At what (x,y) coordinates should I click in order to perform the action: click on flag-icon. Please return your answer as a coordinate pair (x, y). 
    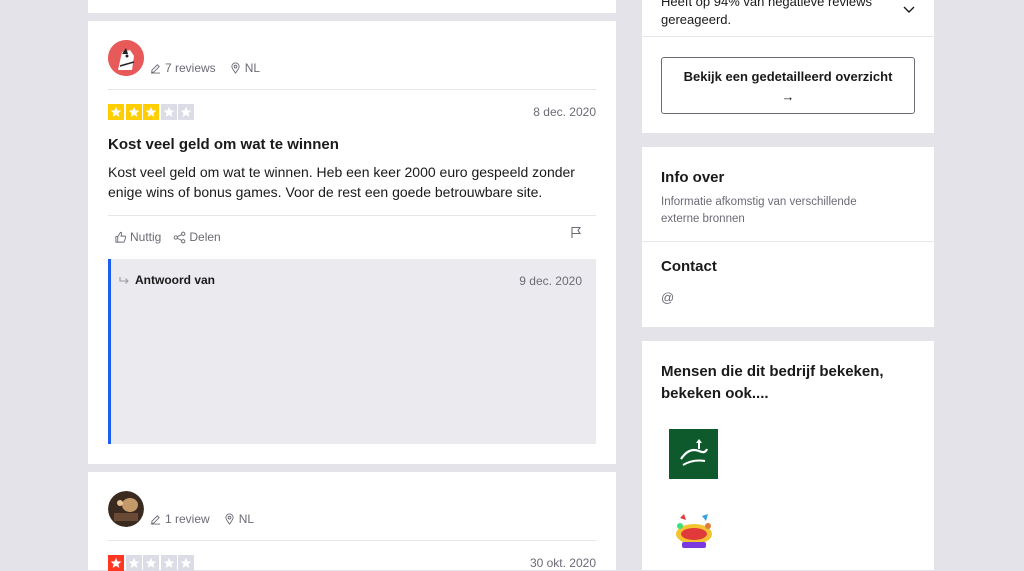
    Looking at the image, I should click on (576, 235).